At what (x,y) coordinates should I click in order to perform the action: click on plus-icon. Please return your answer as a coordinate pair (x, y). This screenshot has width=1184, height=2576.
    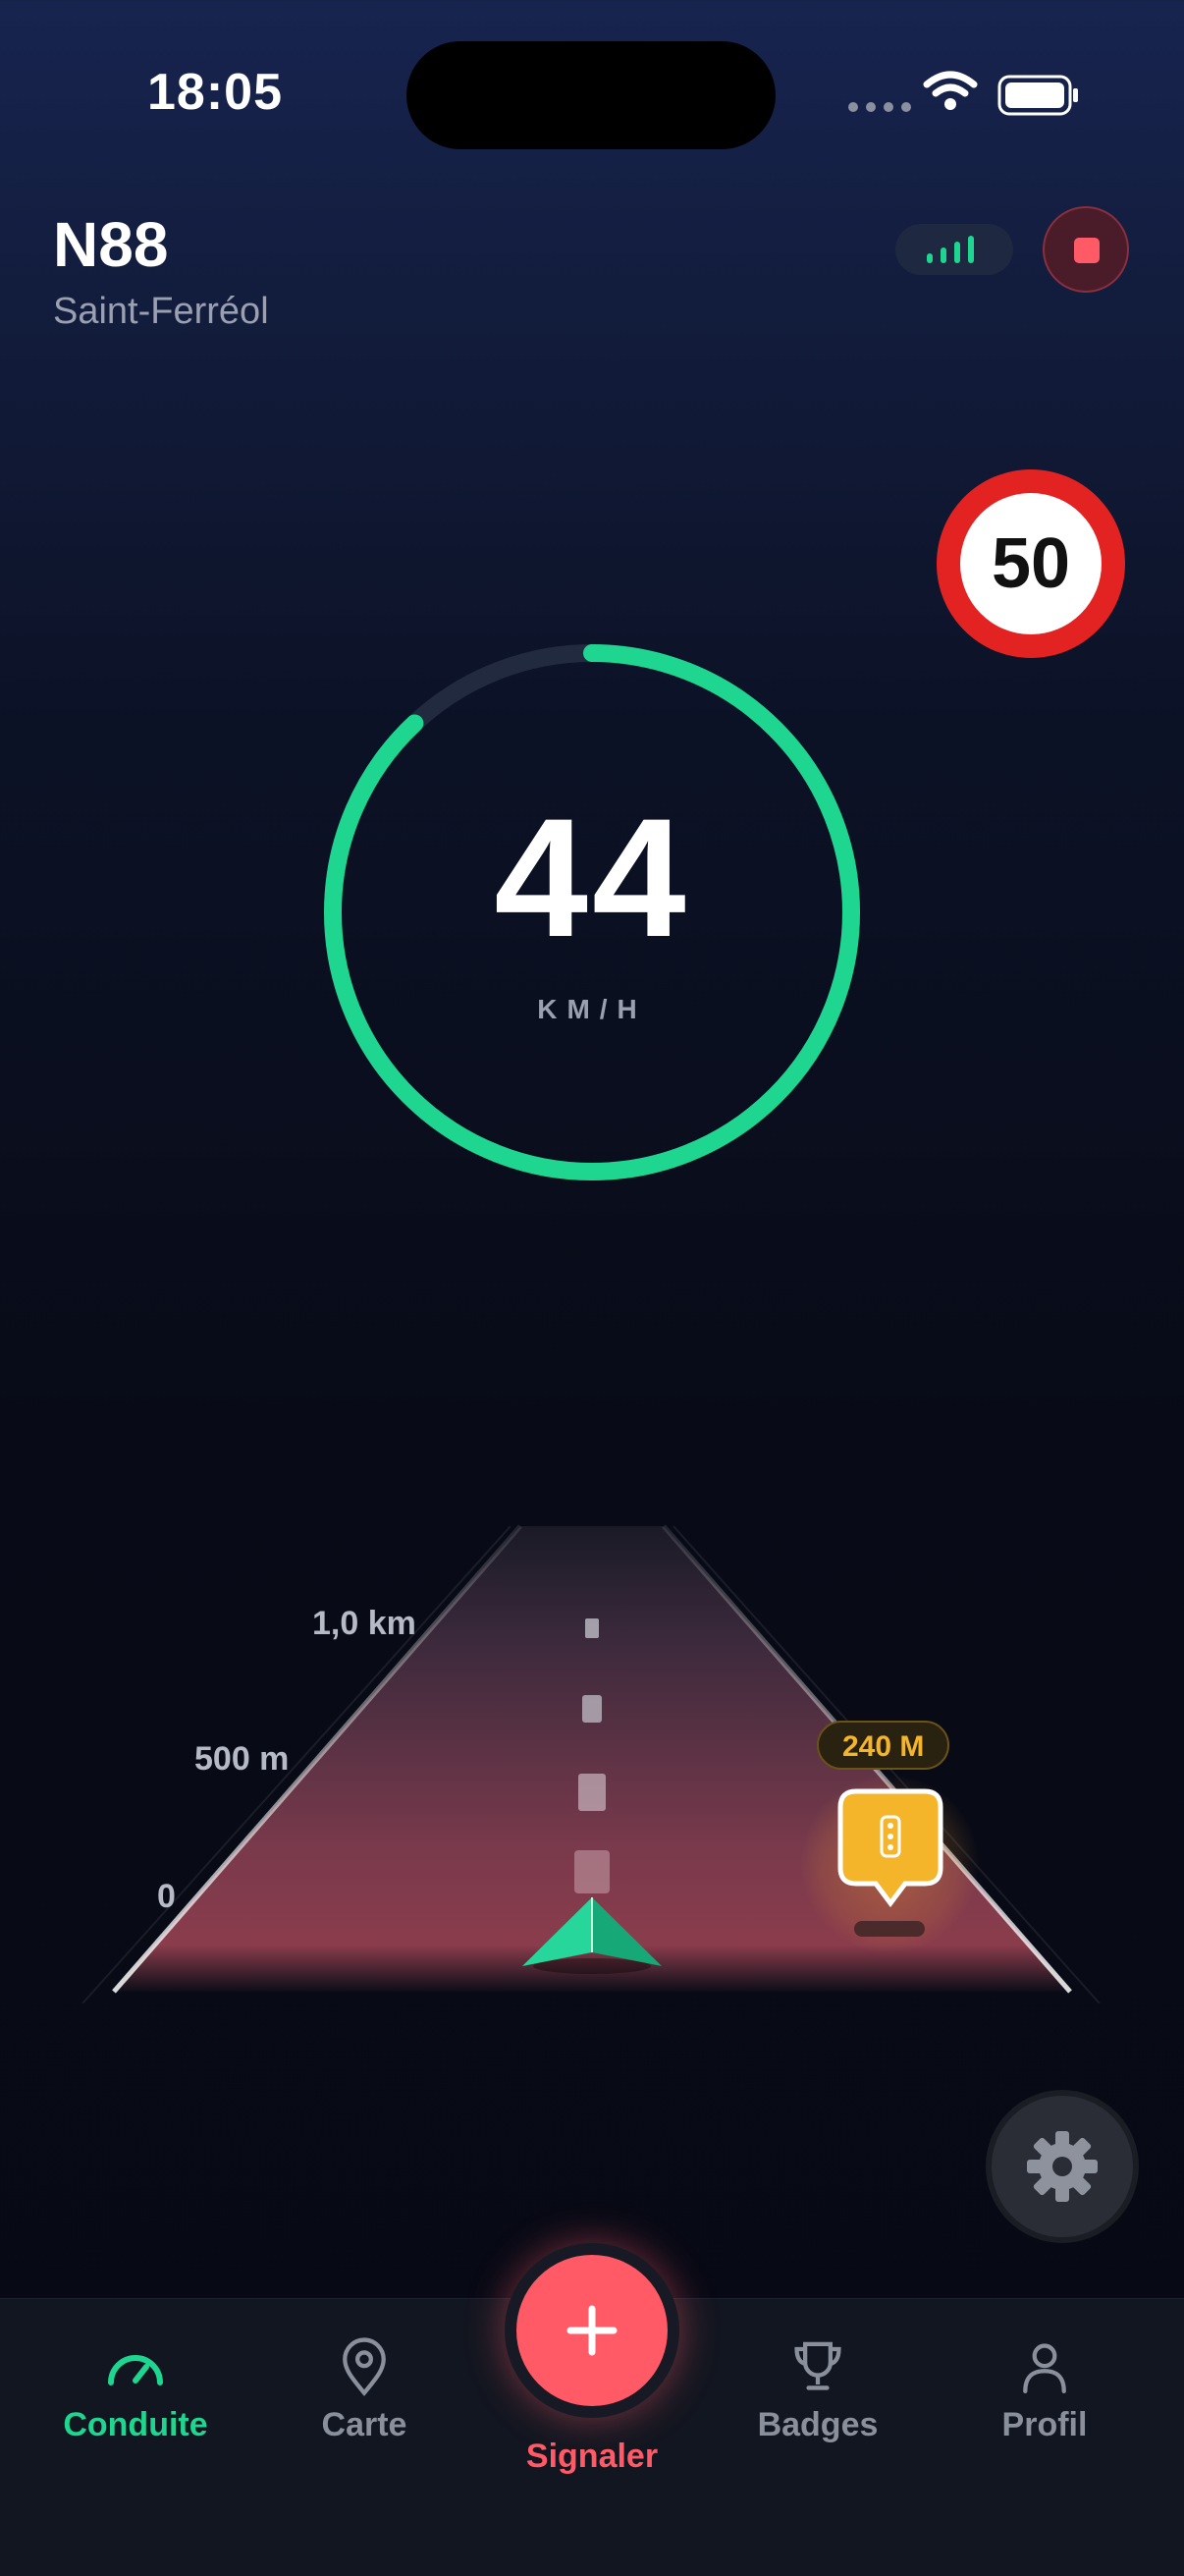
    Looking at the image, I should click on (592, 2331).